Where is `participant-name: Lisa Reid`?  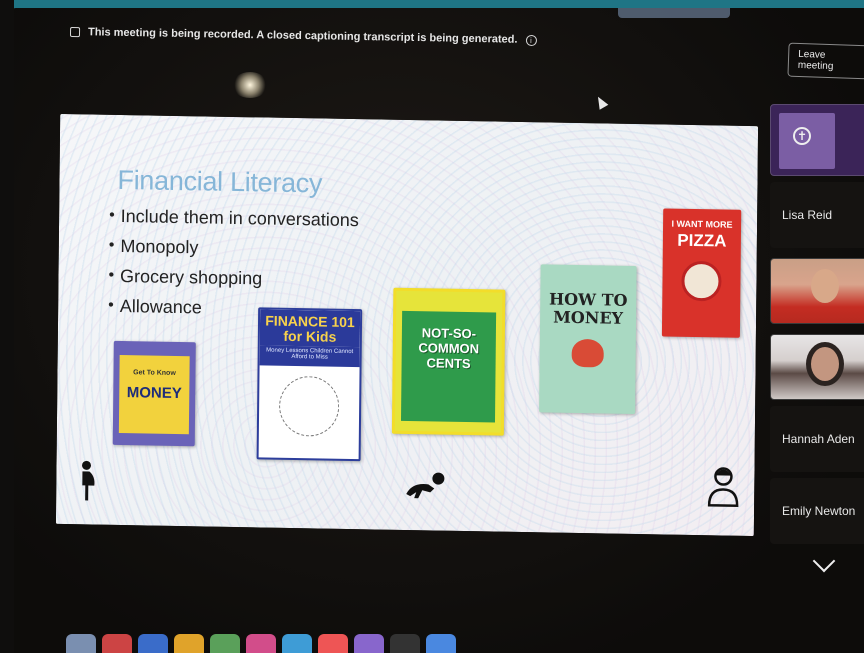 participant-name: Lisa Reid is located at coordinates (807, 215).